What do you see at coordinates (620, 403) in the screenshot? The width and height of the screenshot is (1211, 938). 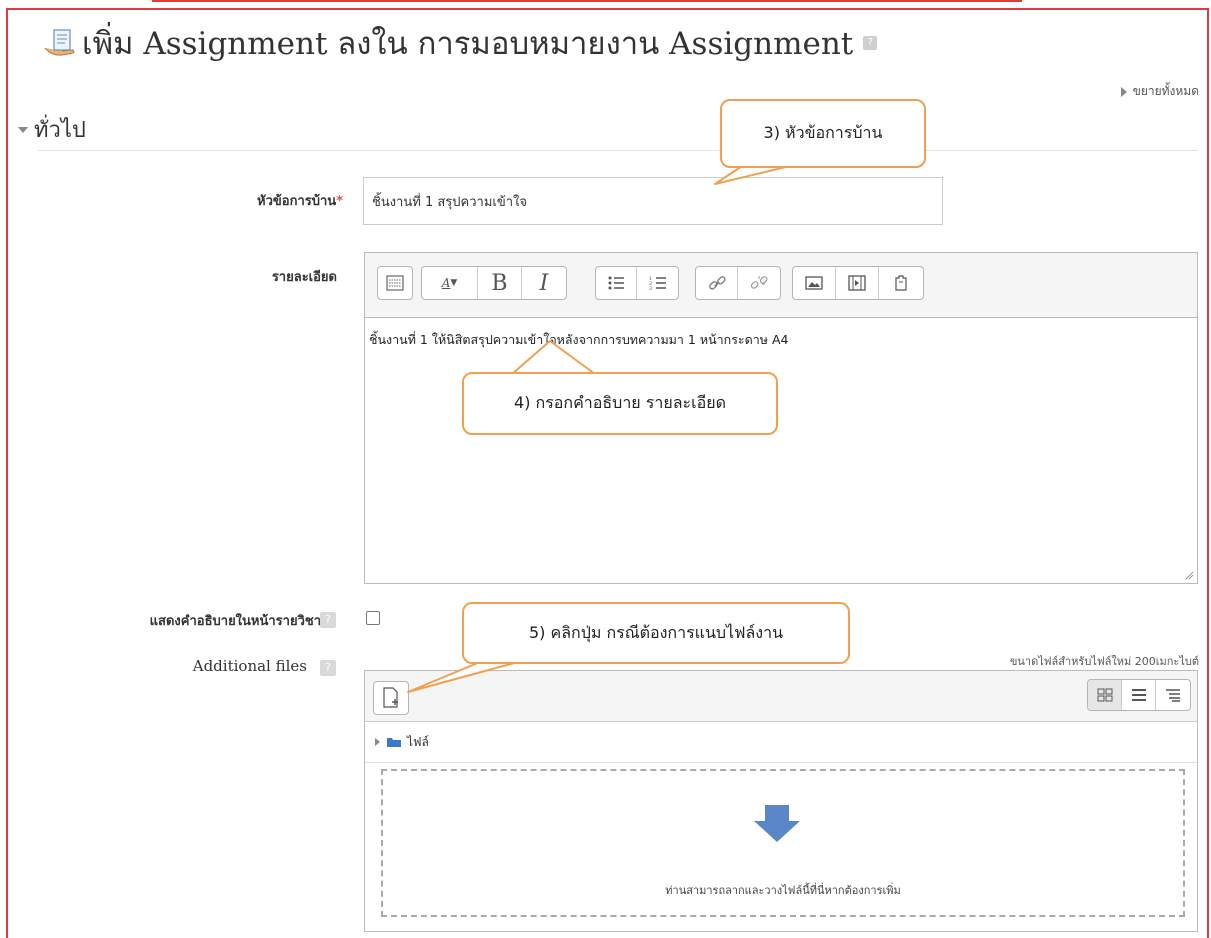 I see `callout-description: 4) กรอกคำอธิบาย รายละเอียด` at bounding box center [620, 403].